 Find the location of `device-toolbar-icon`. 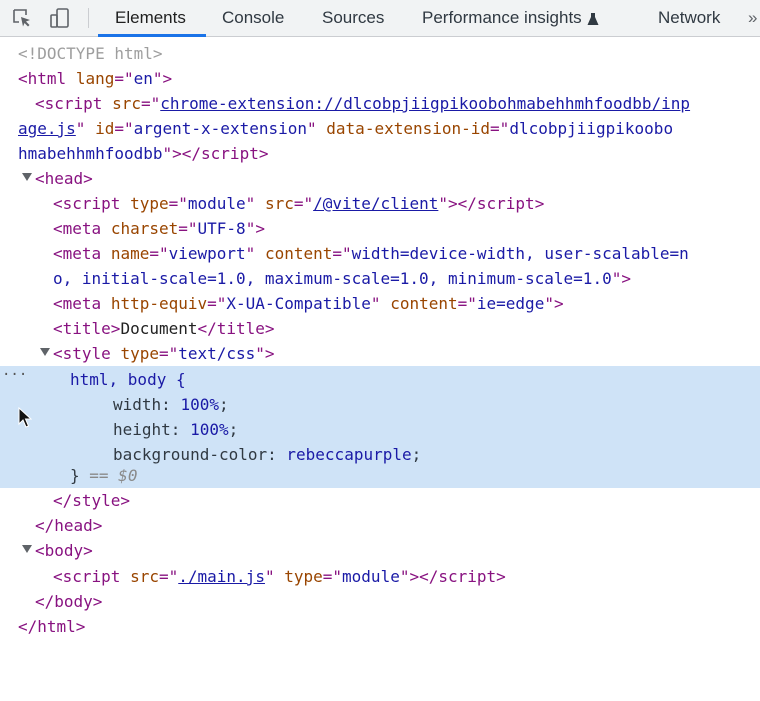

device-toolbar-icon is located at coordinates (60, 18).